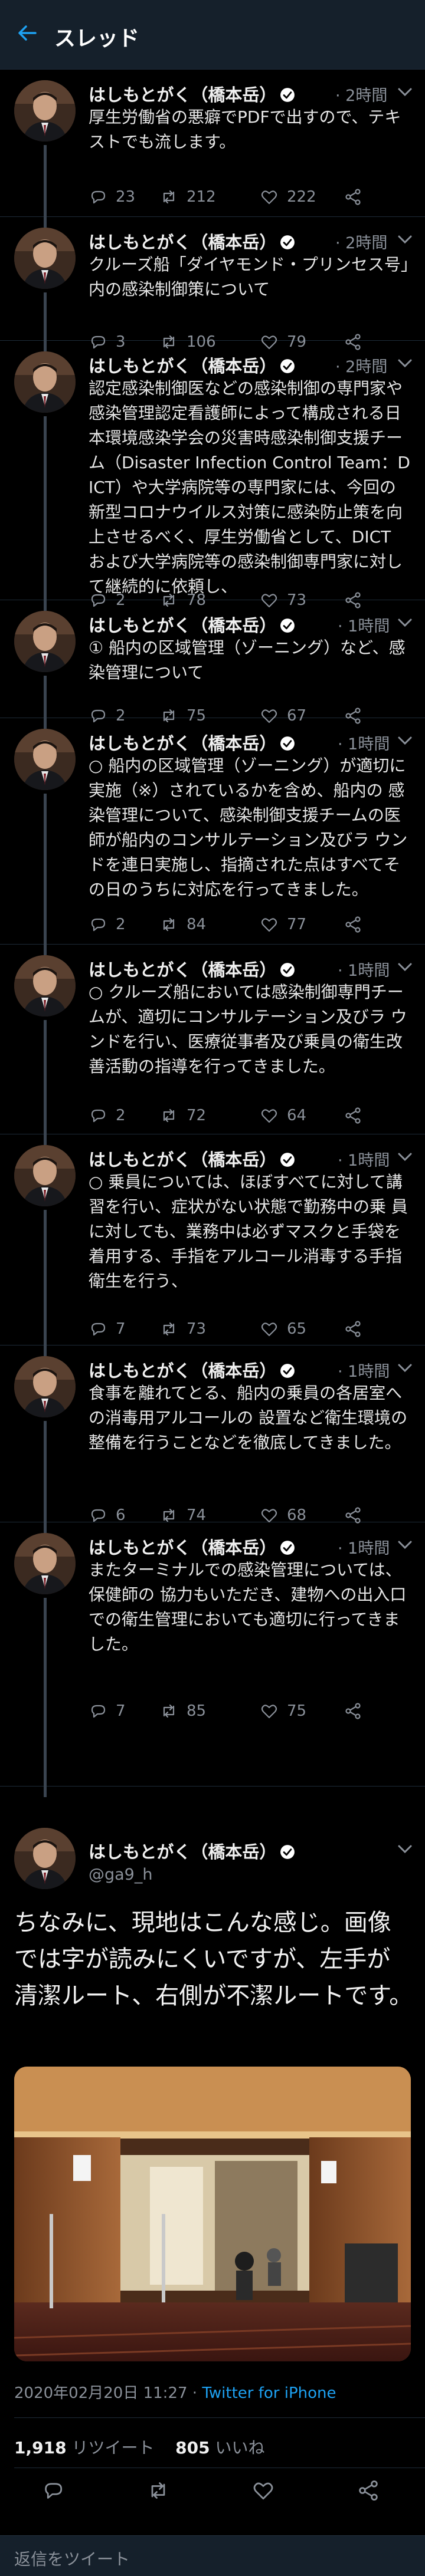 Image resolution: width=425 pixels, height=2576 pixels. What do you see at coordinates (182, 1115) in the screenshot?
I see `retweet-button: 72` at bounding box center [182, 1115].